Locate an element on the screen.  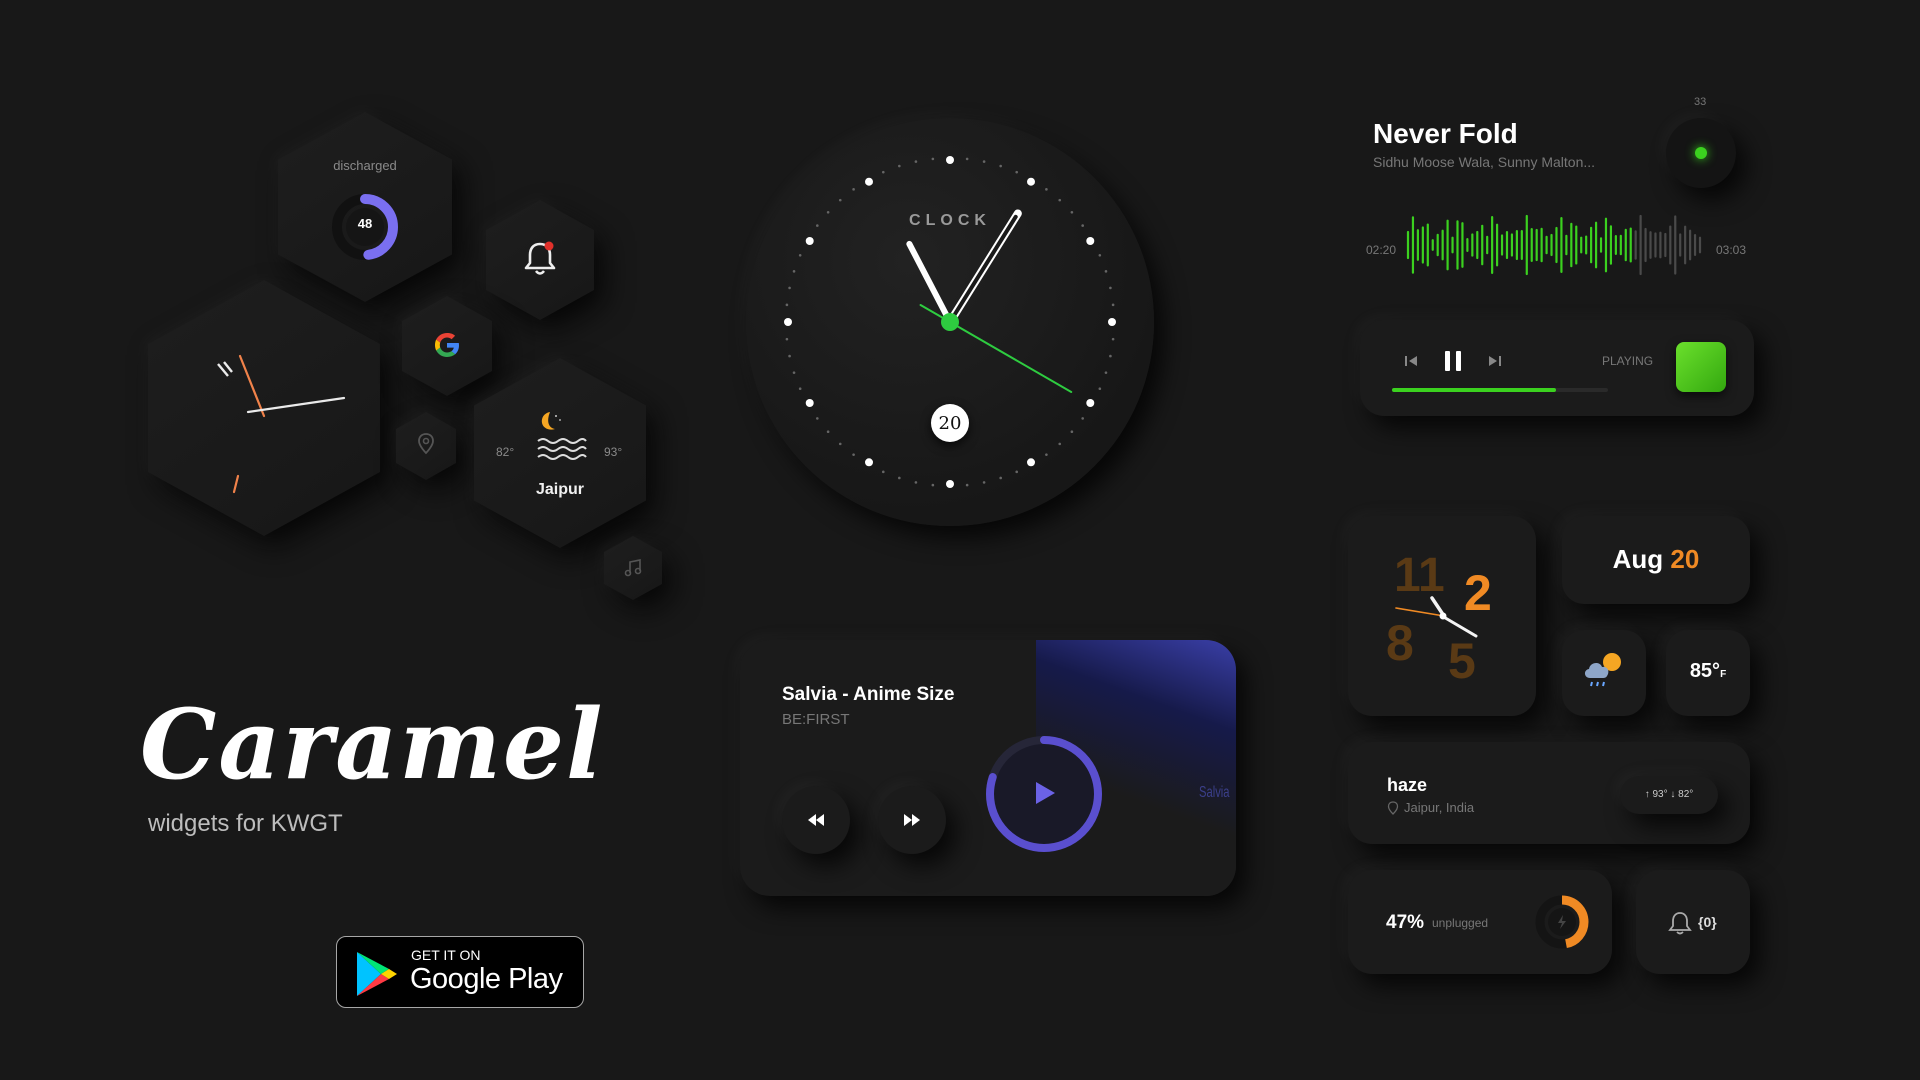
bell-outline-icon is located at coordinates (1680, 923).